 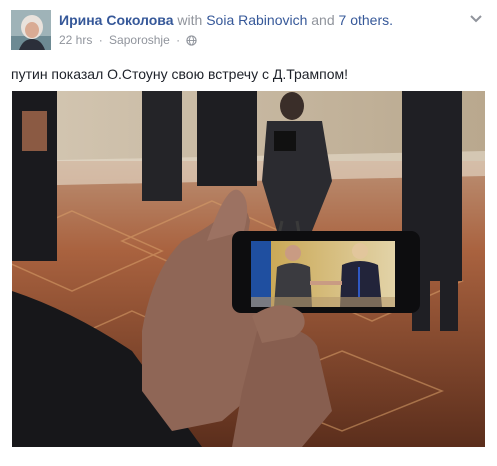 I want to click on phone-image, so click(x=326, y=272).